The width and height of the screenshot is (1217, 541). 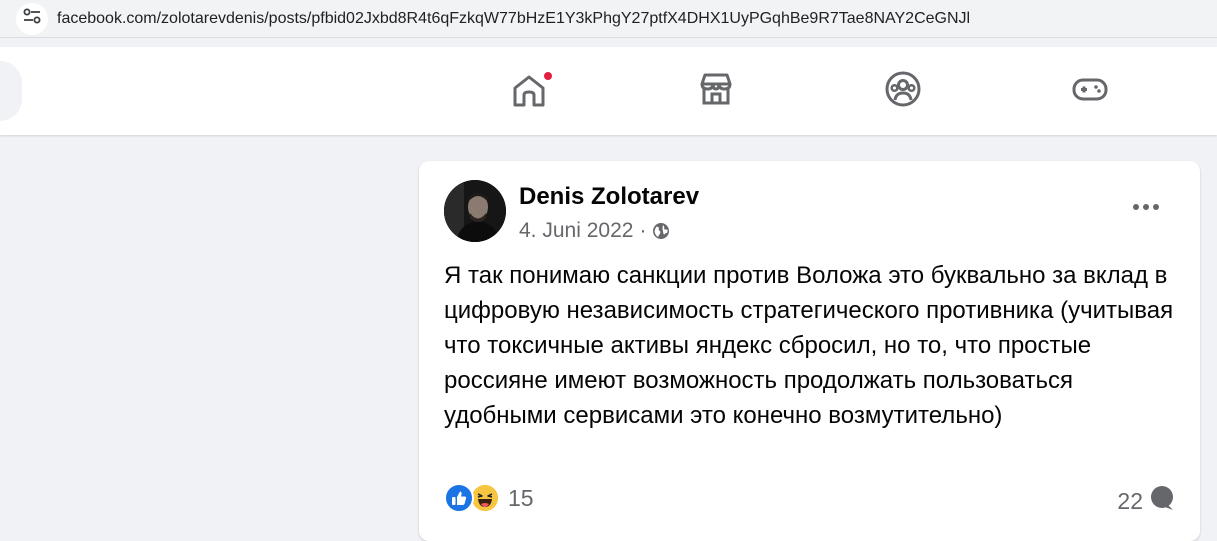 What do you see at coordinates (1146, 501) in the screenshot?
I see `comments-count-link: 22` at bounding box center [1146, 501].